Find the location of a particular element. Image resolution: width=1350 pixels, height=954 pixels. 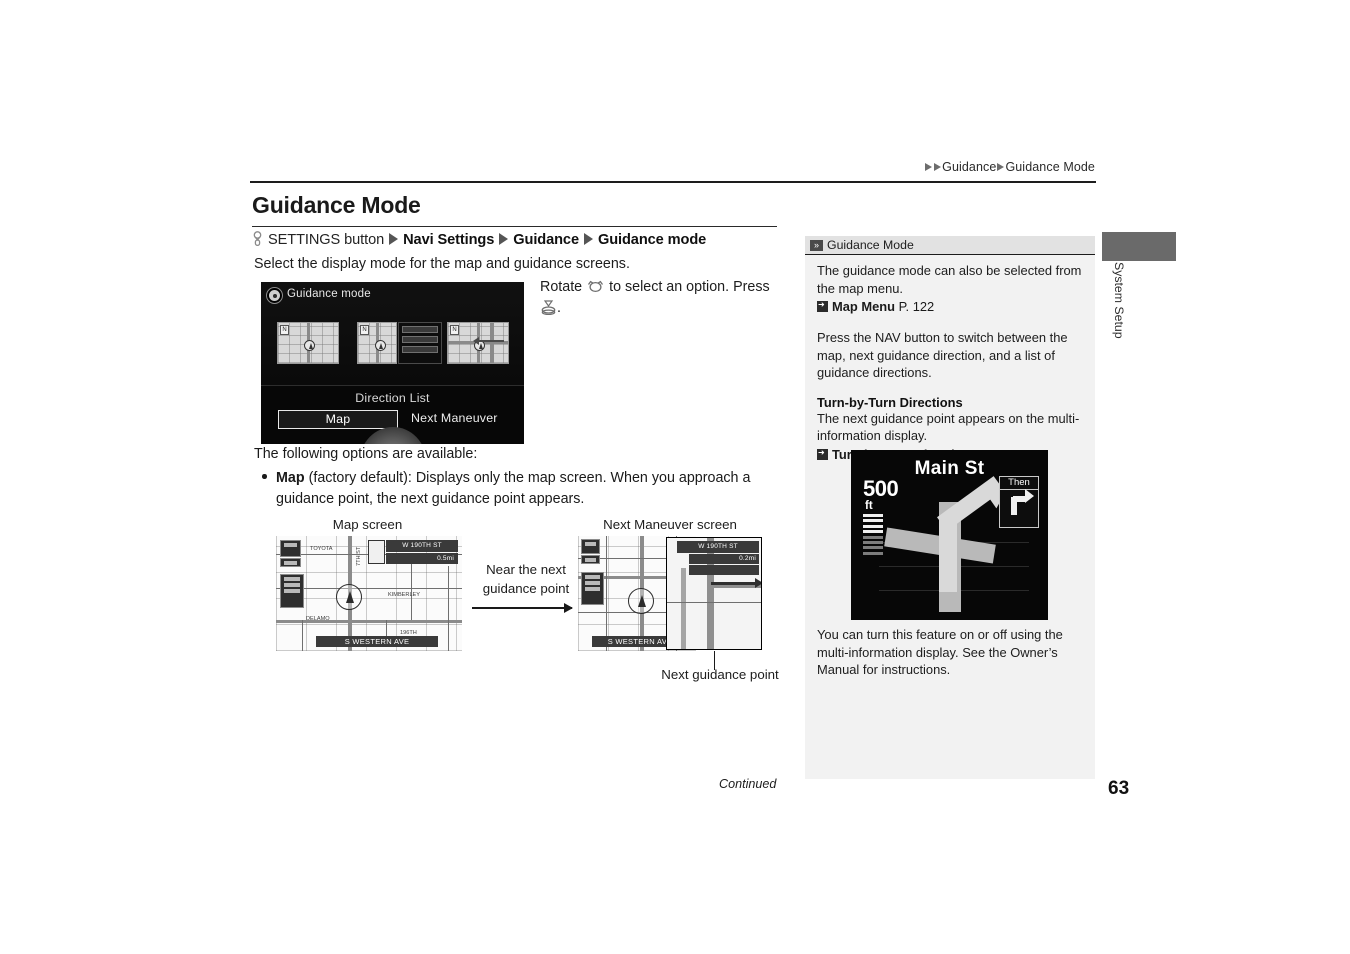

reference-page: P. 122 is located at coordinates (916, 306).